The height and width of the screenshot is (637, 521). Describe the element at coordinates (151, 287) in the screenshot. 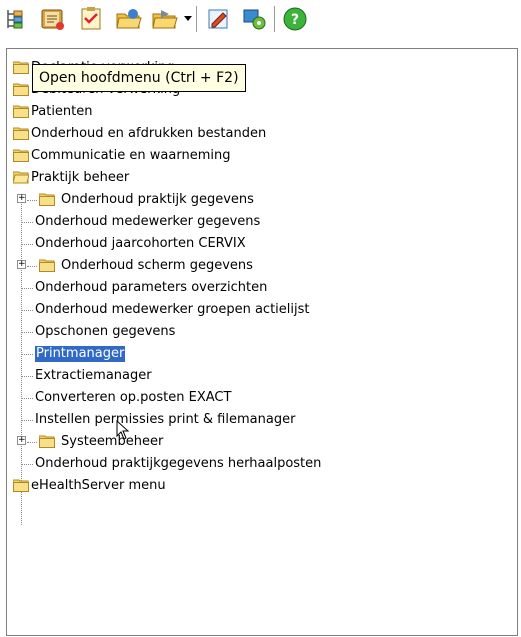

I see `tree-item-label: Onderhoud parameters overzichten` at that location.